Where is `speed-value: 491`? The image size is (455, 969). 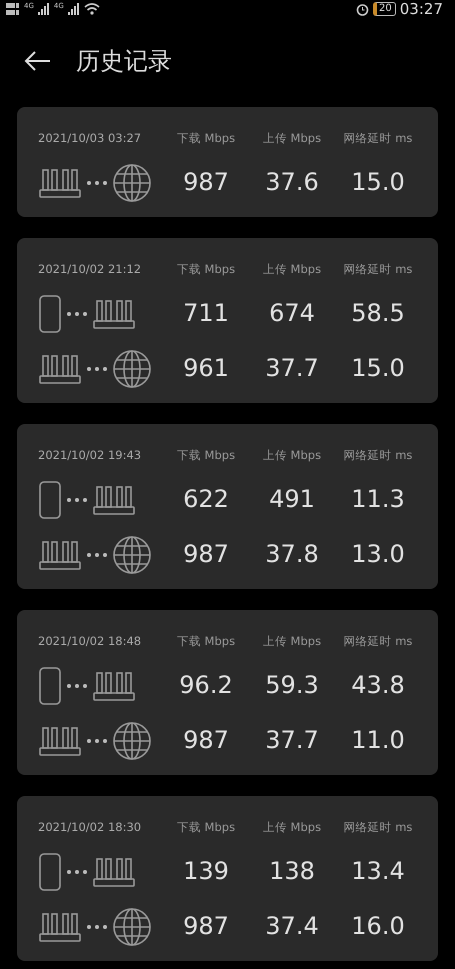 speed-value: 491 is located at coordinates (292, 499).